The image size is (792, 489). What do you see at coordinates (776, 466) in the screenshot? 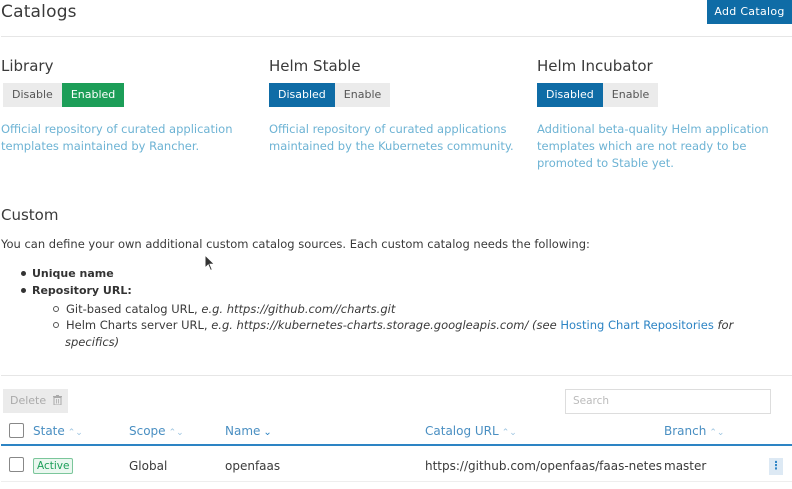
I see `row-actions-kebab-icon: ⋮` at bounding box center [776, 466].